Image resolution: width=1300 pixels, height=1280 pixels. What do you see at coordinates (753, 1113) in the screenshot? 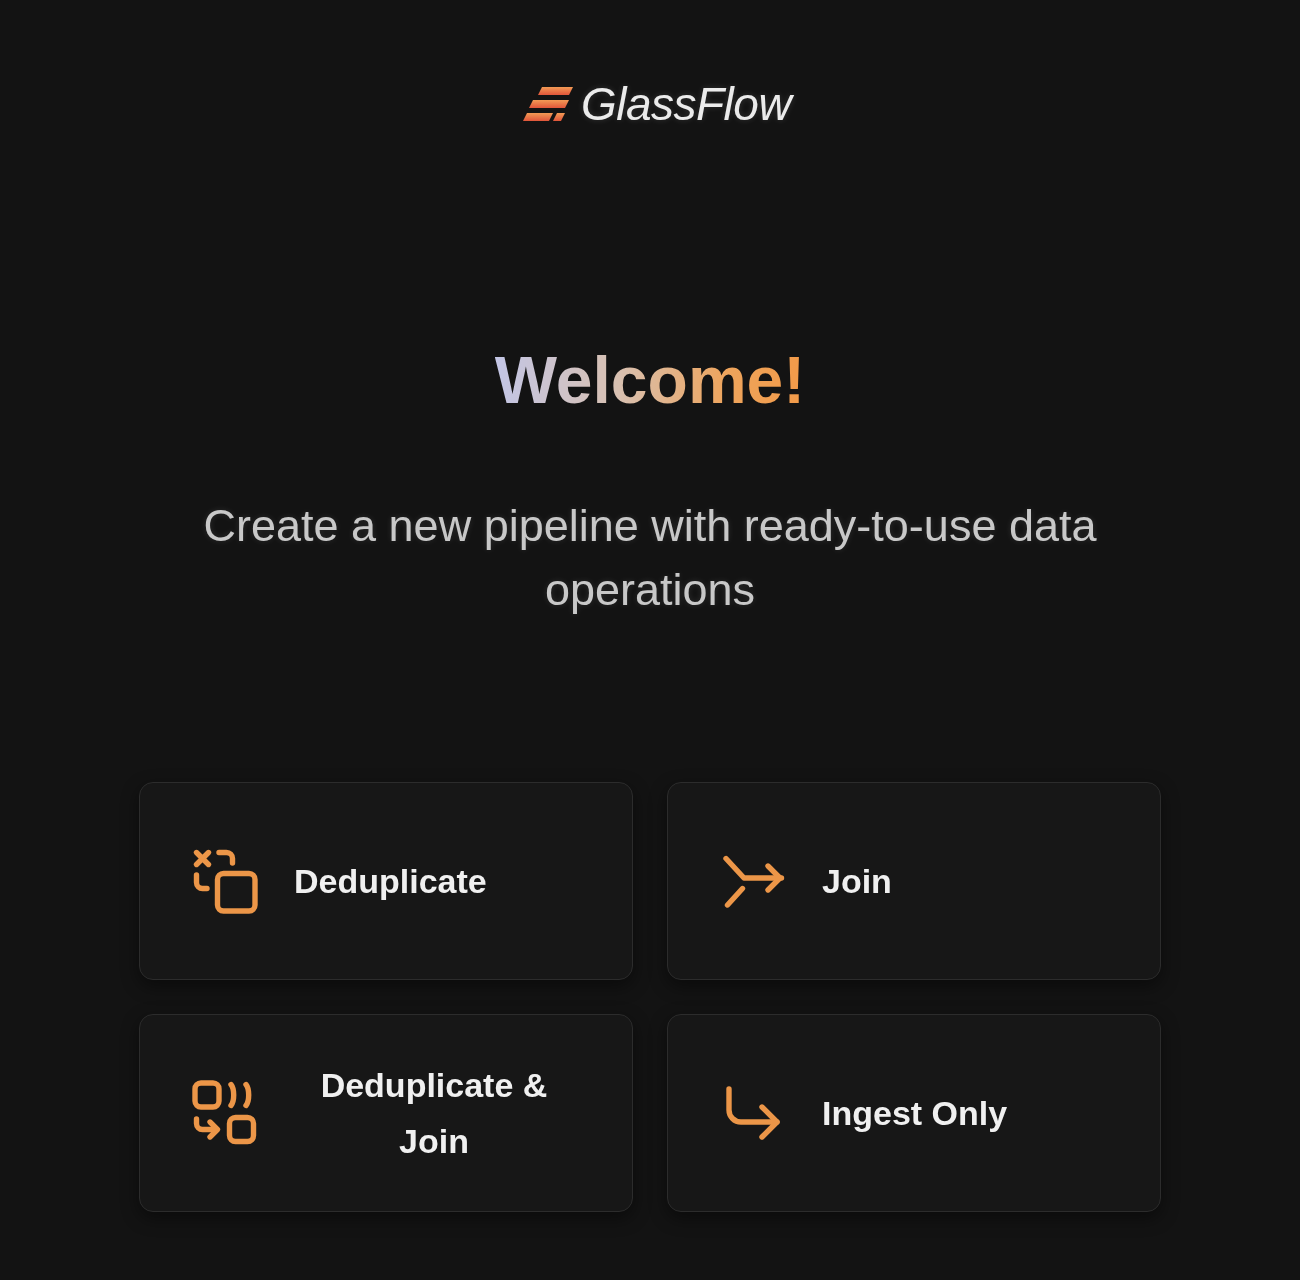
I see `corner-down-right-icon` at bounding box center [753, 1113].